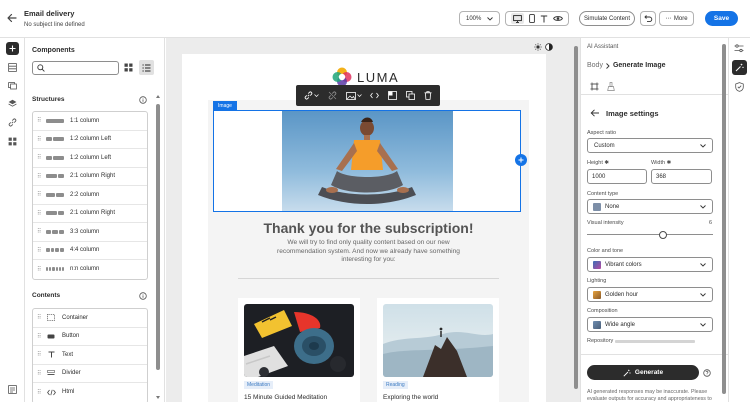 Image resolution: width=750 pixels, height=402 pixels. What do you see at coordinates (146, 67) in the screenshot?
I see `list-view-icon` at bounding box center [146, 67].